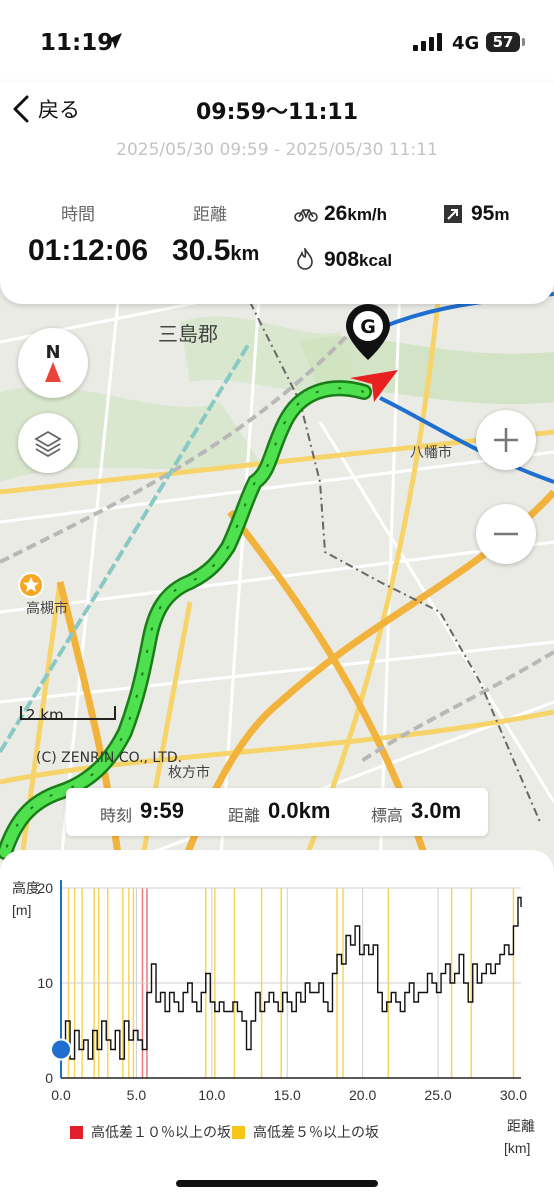 Image resolution: width=554 pixels, height=1199 pixels. What do you see at coordinates (336, 213) in the screenshot?
I see `speed-value: 26` at bounding box center [336, 213].